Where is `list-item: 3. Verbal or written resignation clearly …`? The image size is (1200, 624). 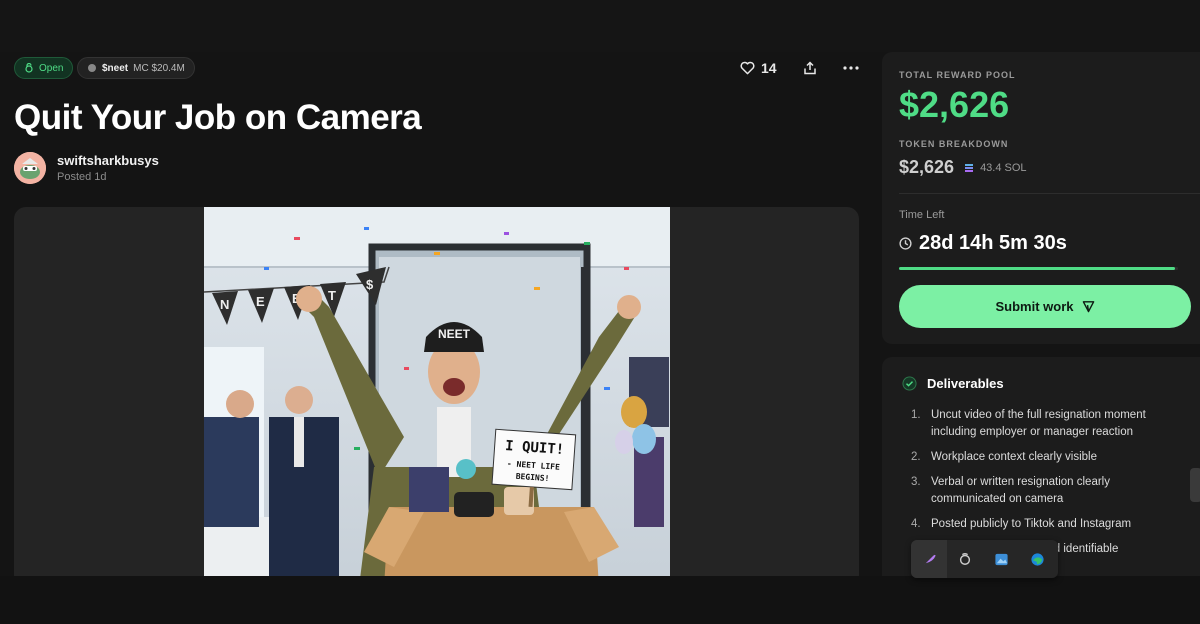 list-item: 3. Verbal or written resignation clearly … is located at coordinates (1035, 491).